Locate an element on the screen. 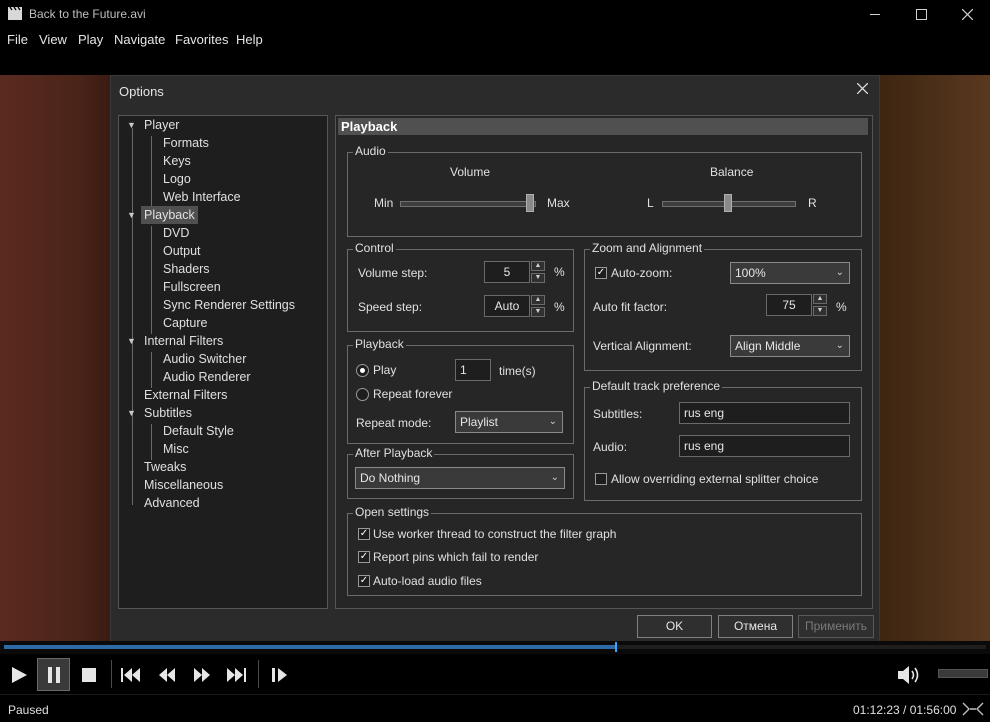  tree-item-web-interface: Web Interface is located at coordinates (202, 197).